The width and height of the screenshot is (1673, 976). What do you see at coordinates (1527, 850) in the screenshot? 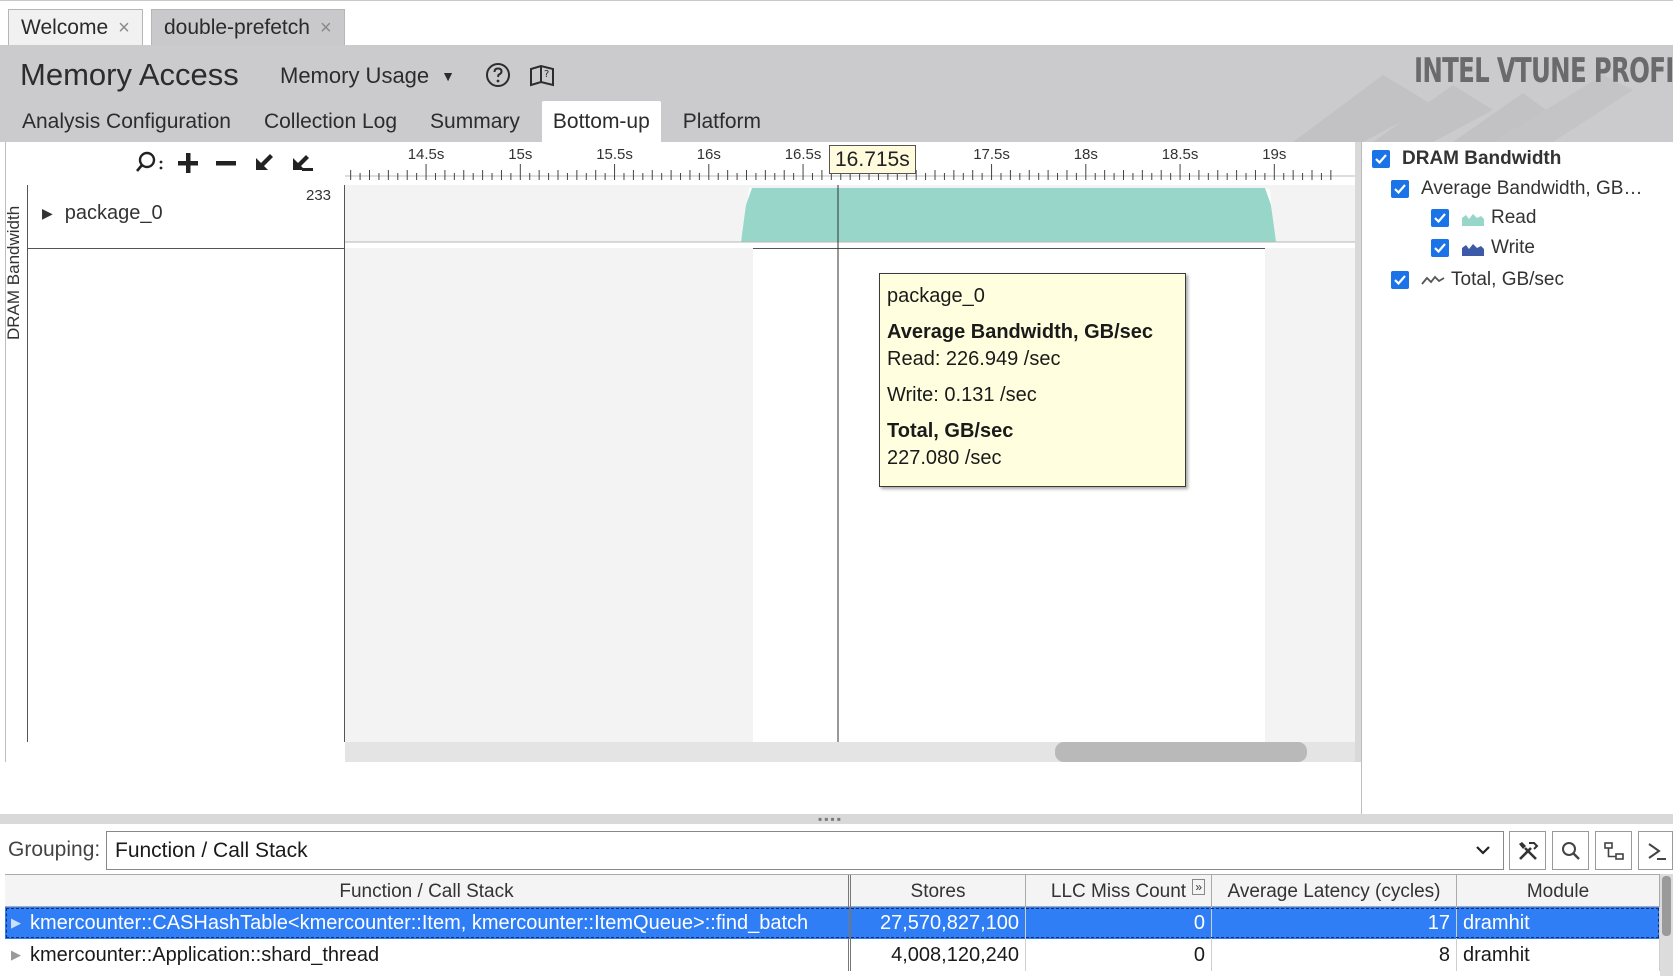
I see `customize-grouping-button` at bounding box center [1527, 850].